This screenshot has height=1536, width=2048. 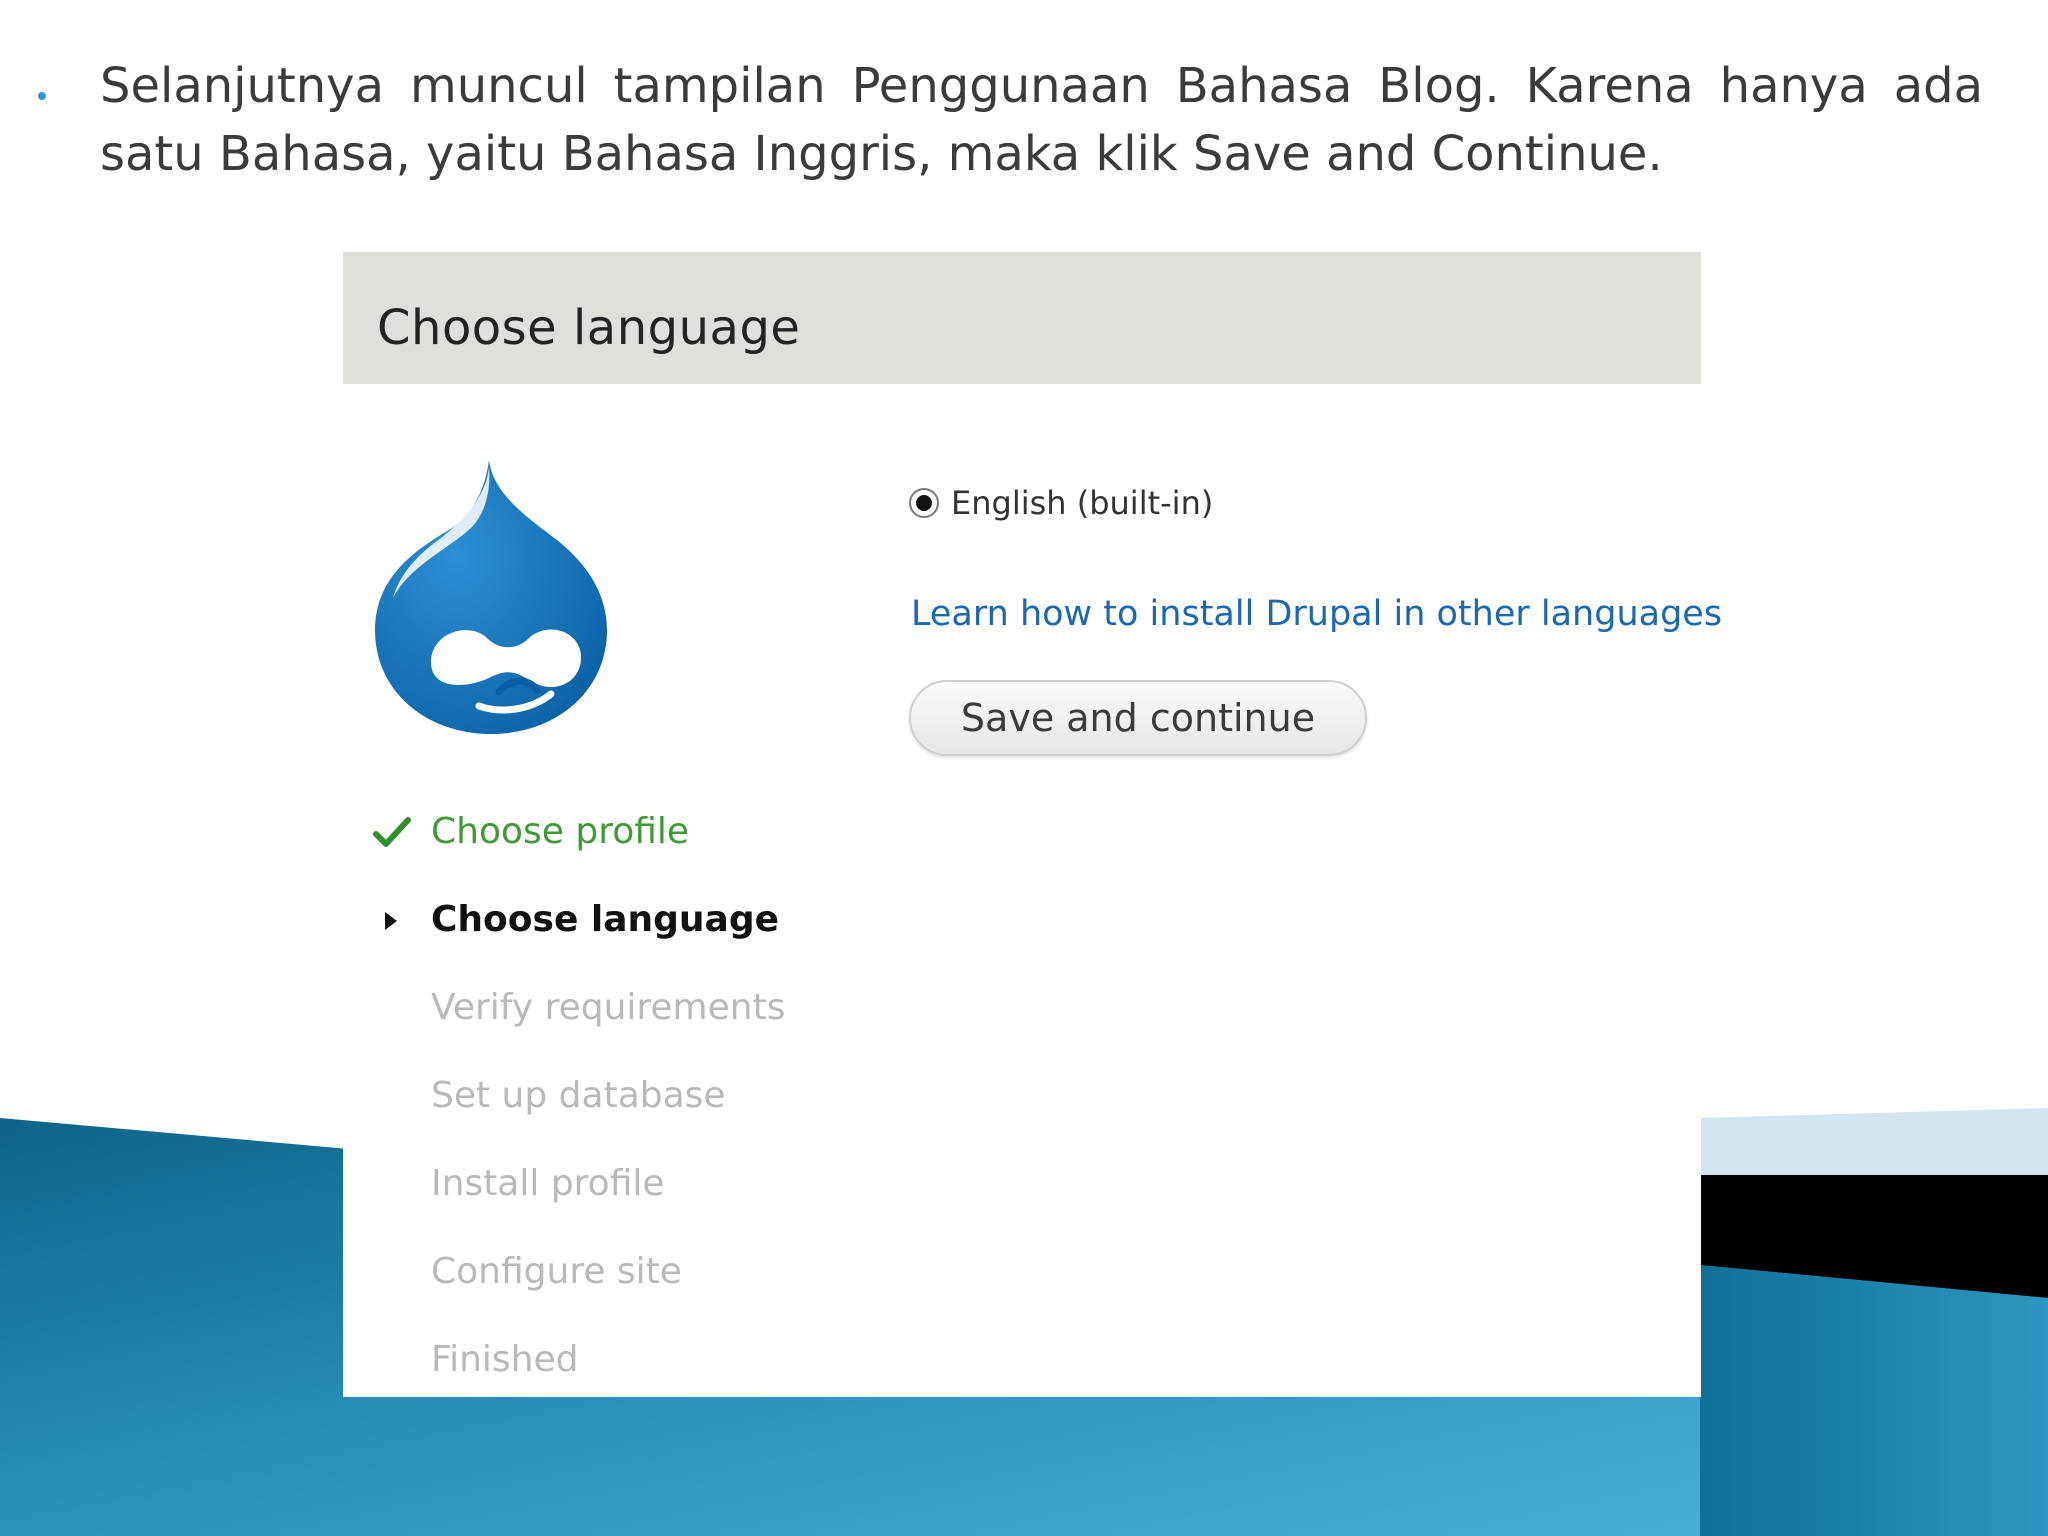 I want to click on step-label: Install profile, so click(x=548, y=1183).